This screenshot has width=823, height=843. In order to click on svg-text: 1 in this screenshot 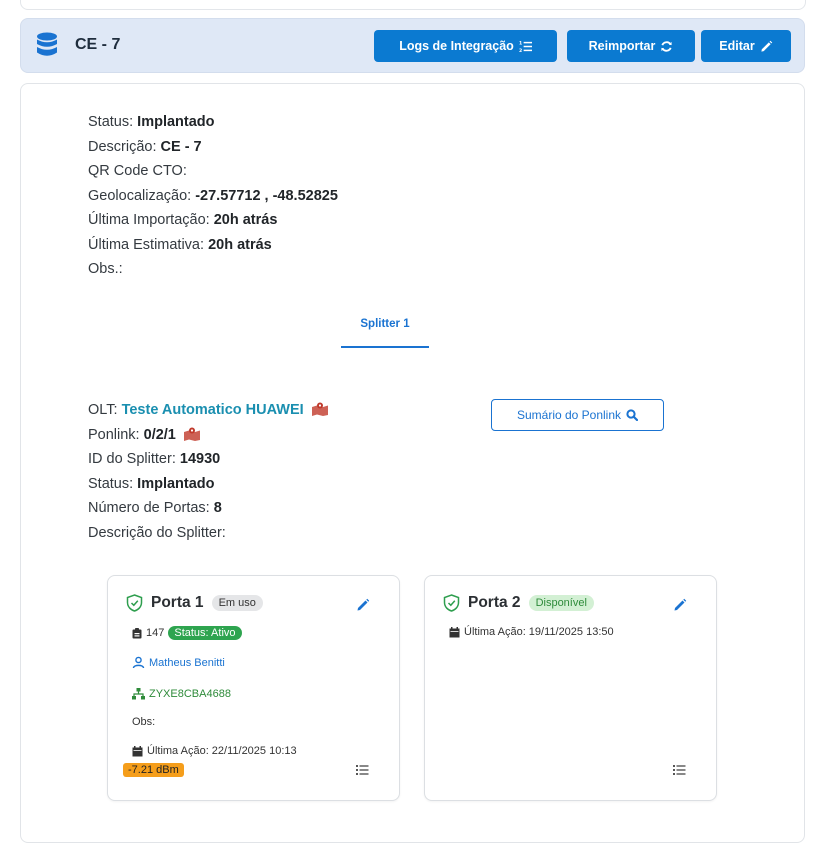, I will do `click(520, 43)`.